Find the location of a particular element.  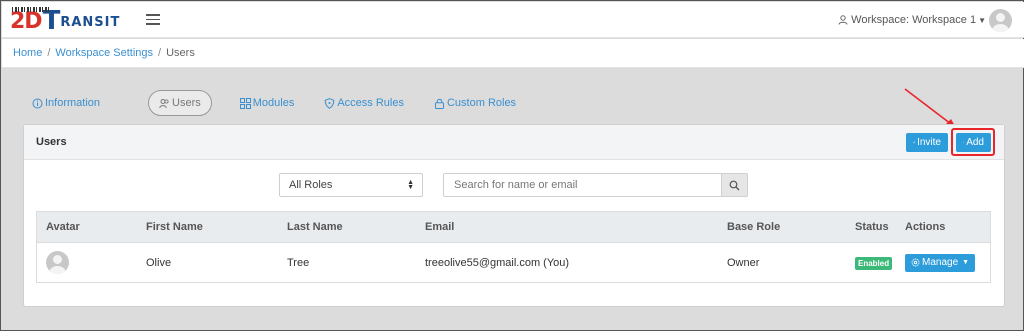

row-first-name: Olive is located at coordinates (159, 262).